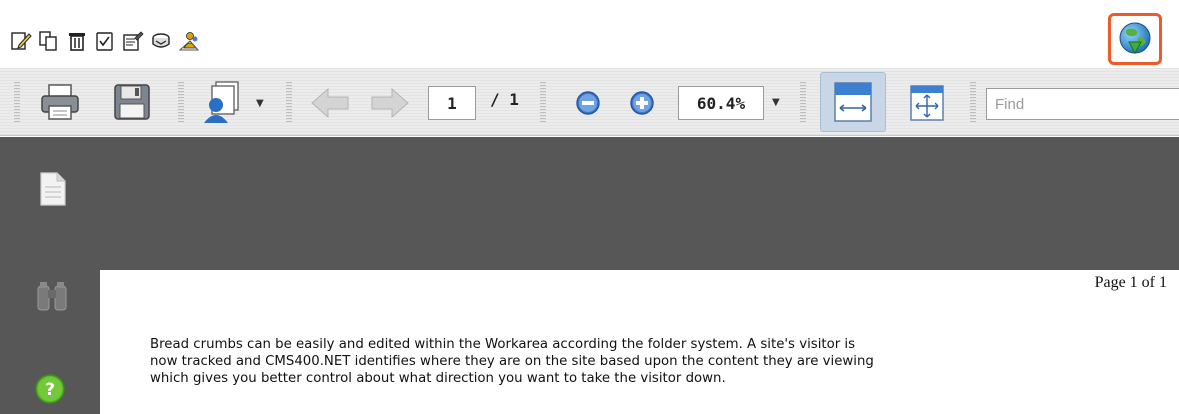  Describe the element at coordinates (390, 103) in the screenshot. I see `next-page-icon` at that location.